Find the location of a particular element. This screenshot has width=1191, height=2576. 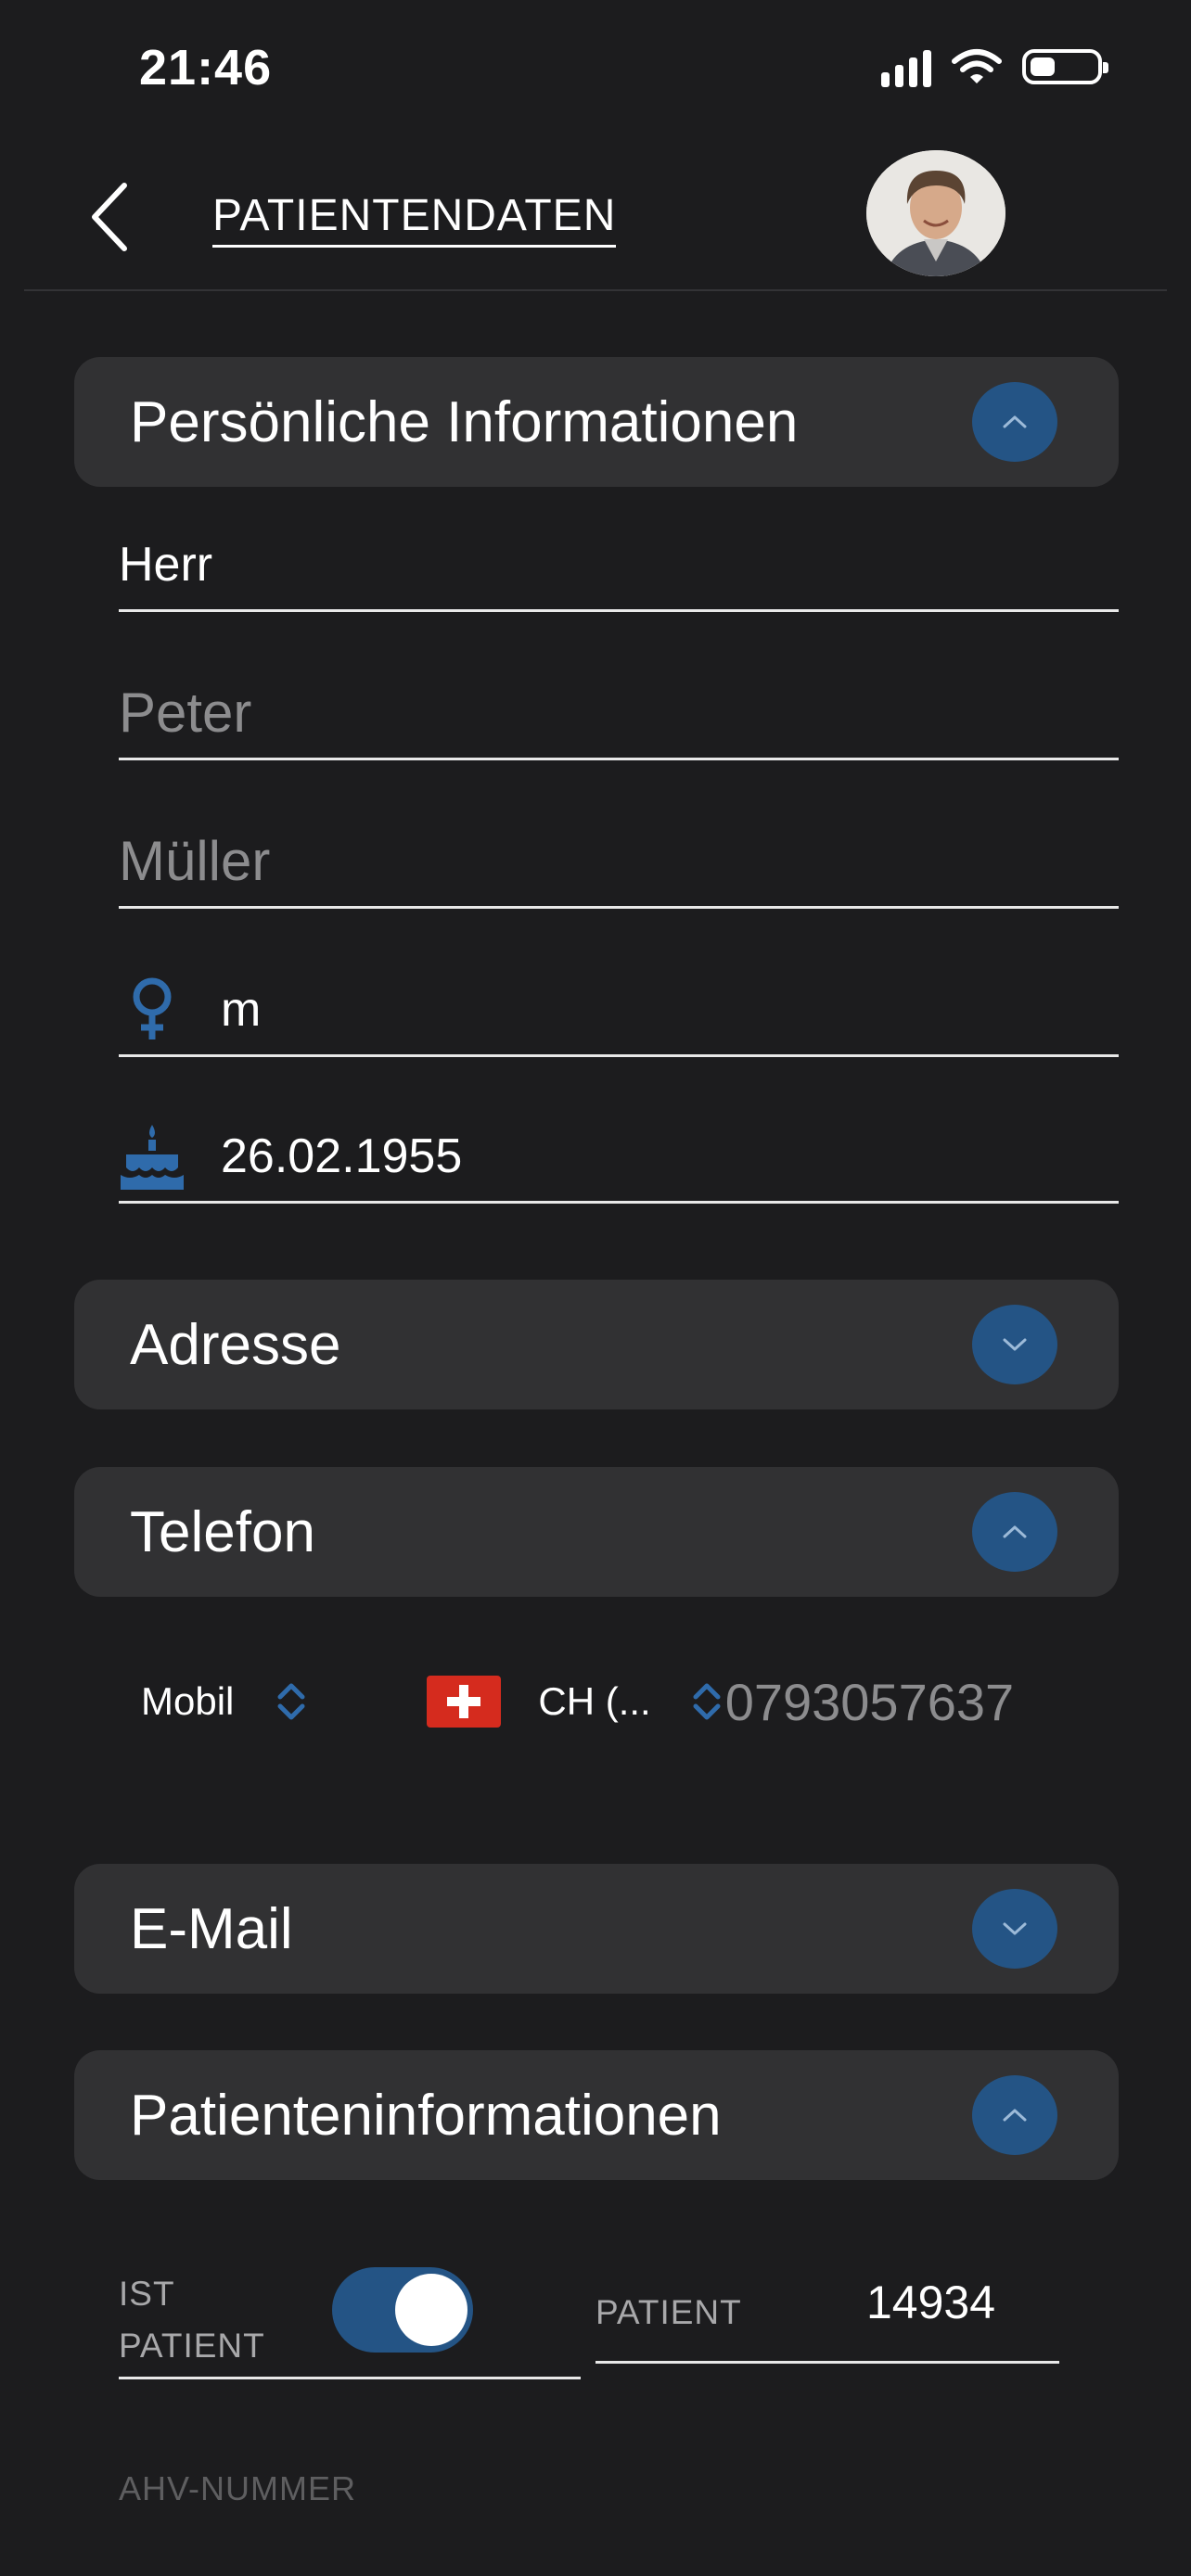

first-name-field: Peter is located at coordinates (619, 714).